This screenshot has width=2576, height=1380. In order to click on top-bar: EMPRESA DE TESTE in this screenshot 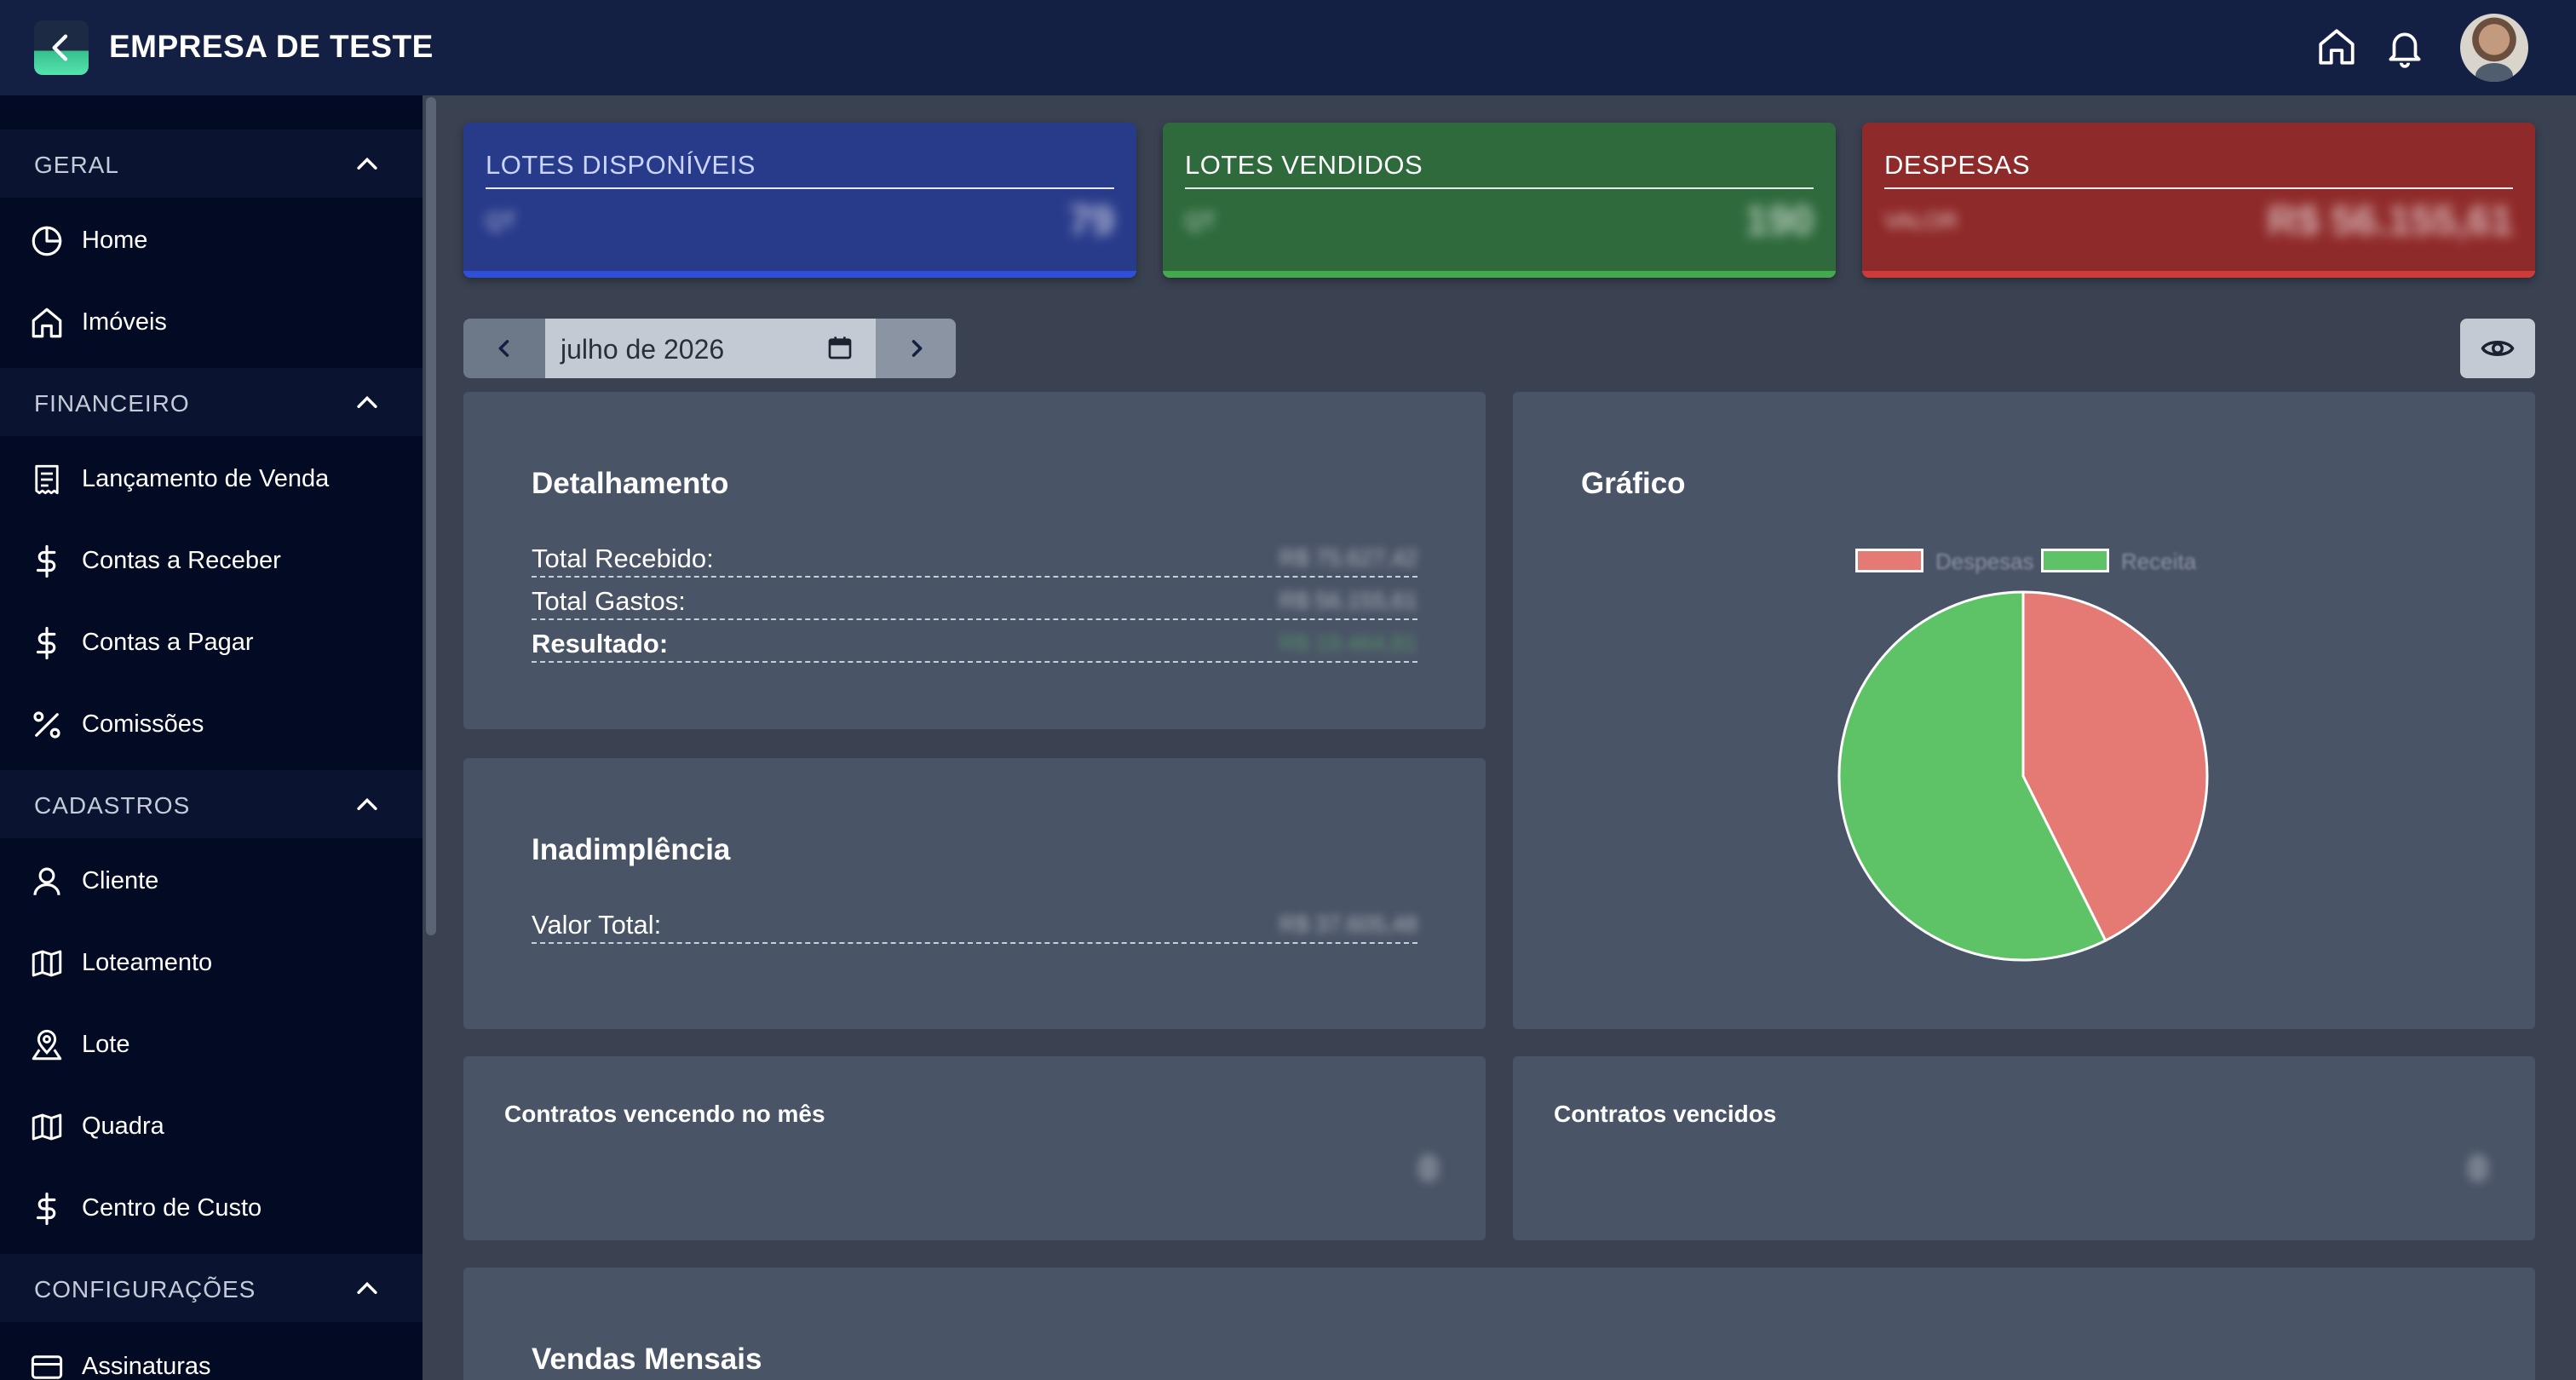, I will do `click(1288, 48)`.